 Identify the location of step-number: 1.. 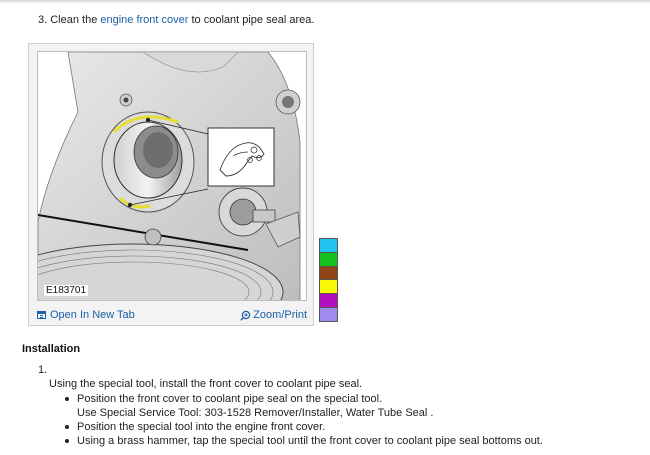
(43, 370).